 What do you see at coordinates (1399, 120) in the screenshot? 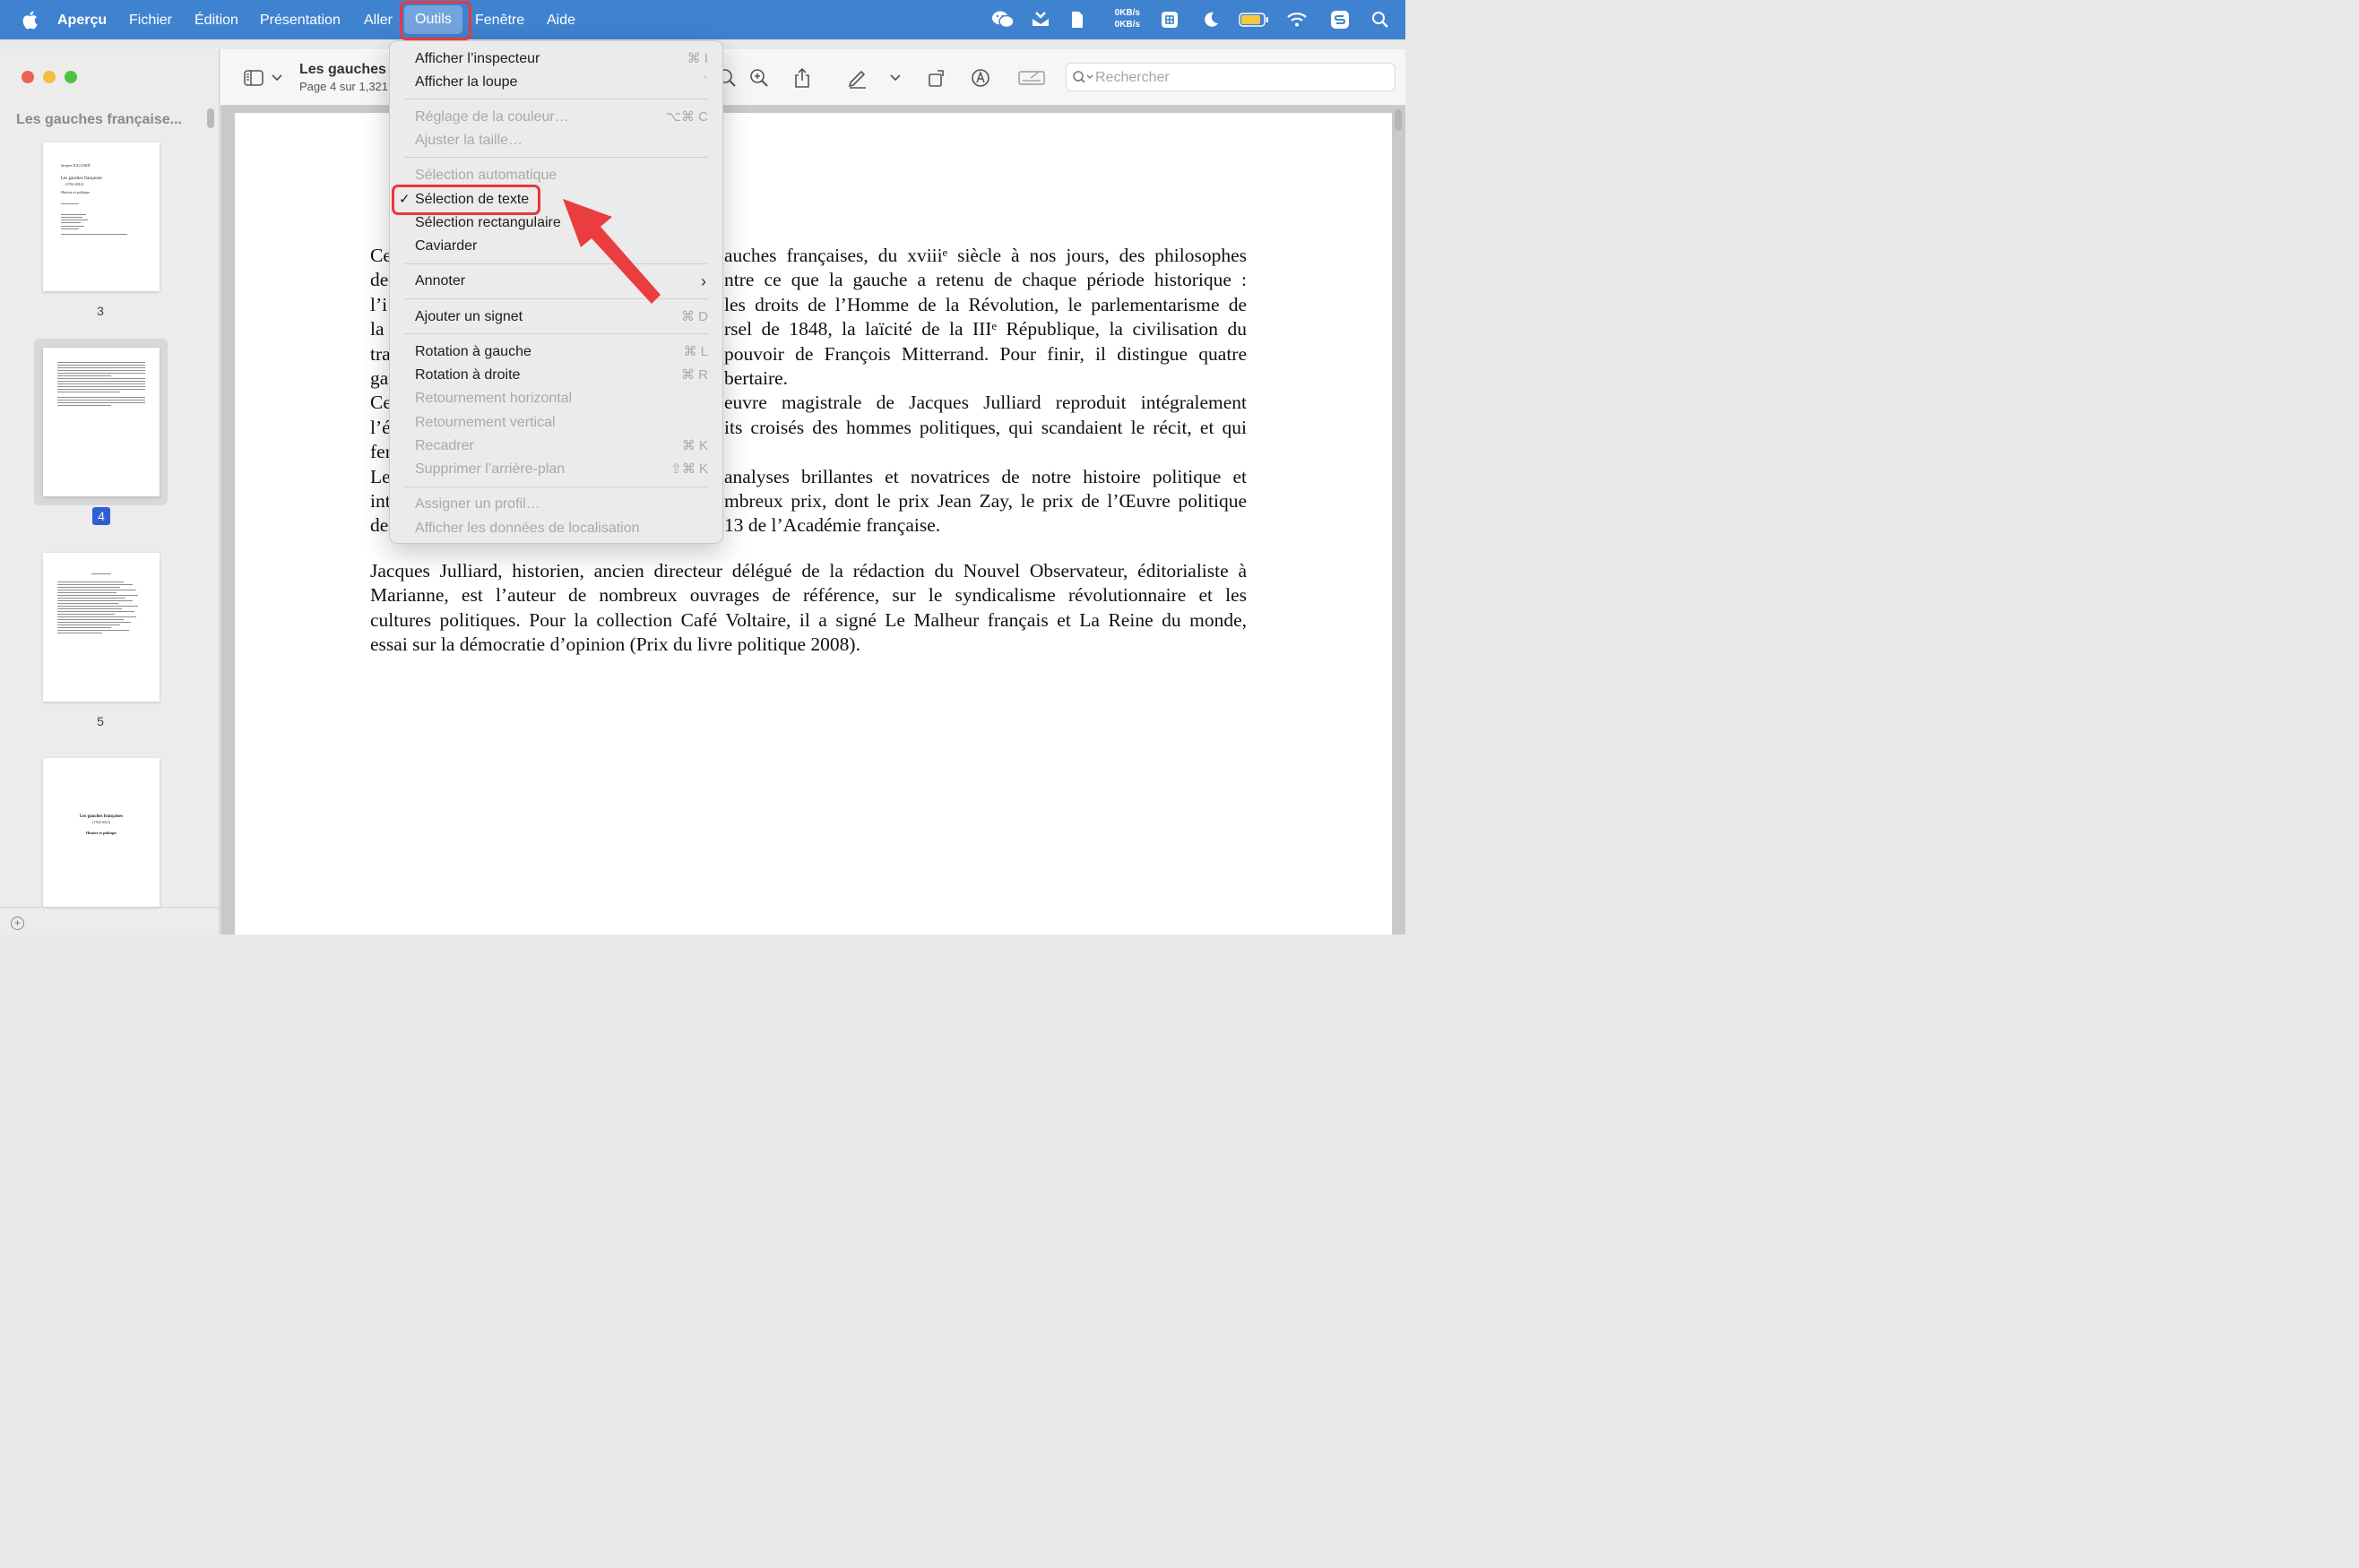
I see `document-scrollbar` at bounding box center [1399, 120].